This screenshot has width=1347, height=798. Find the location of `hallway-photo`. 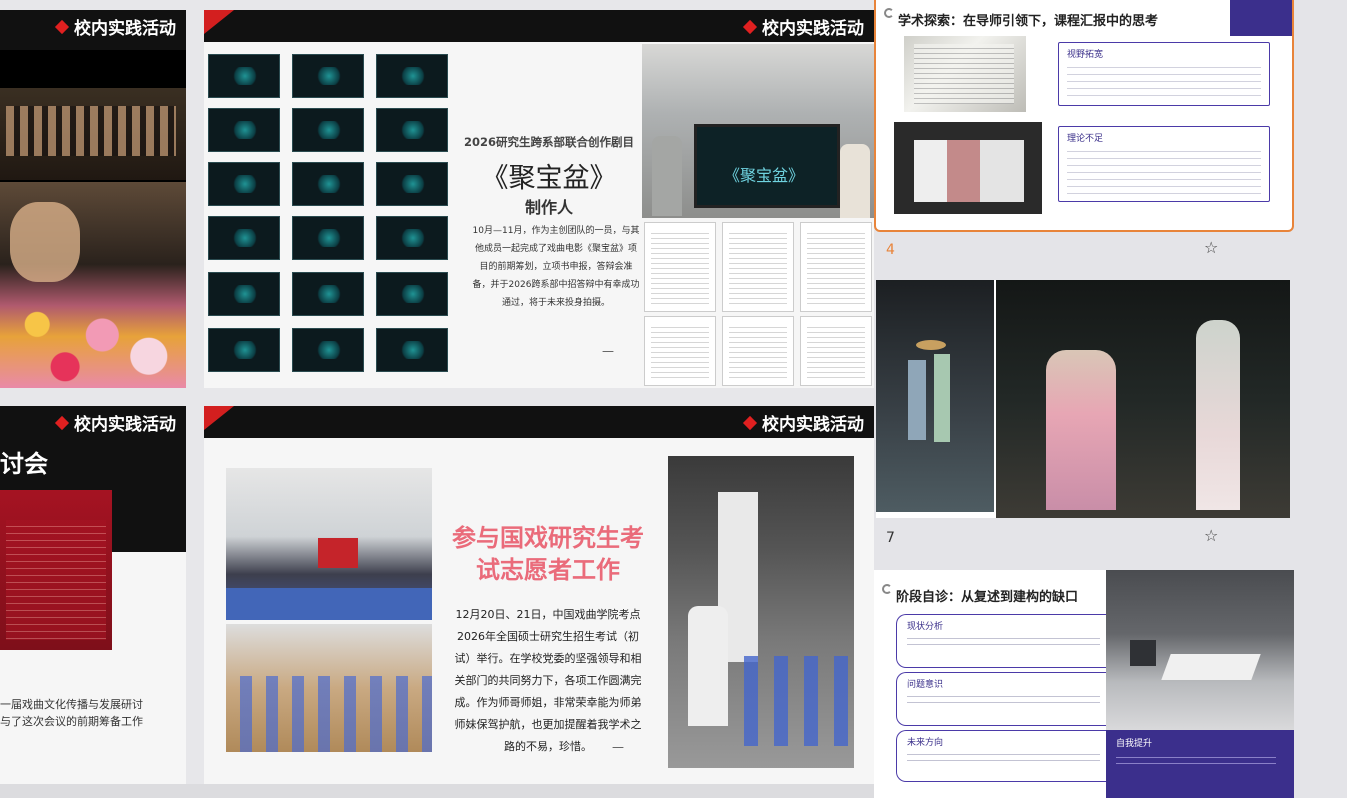

hallway-photo is located at coordinates (761, 612).